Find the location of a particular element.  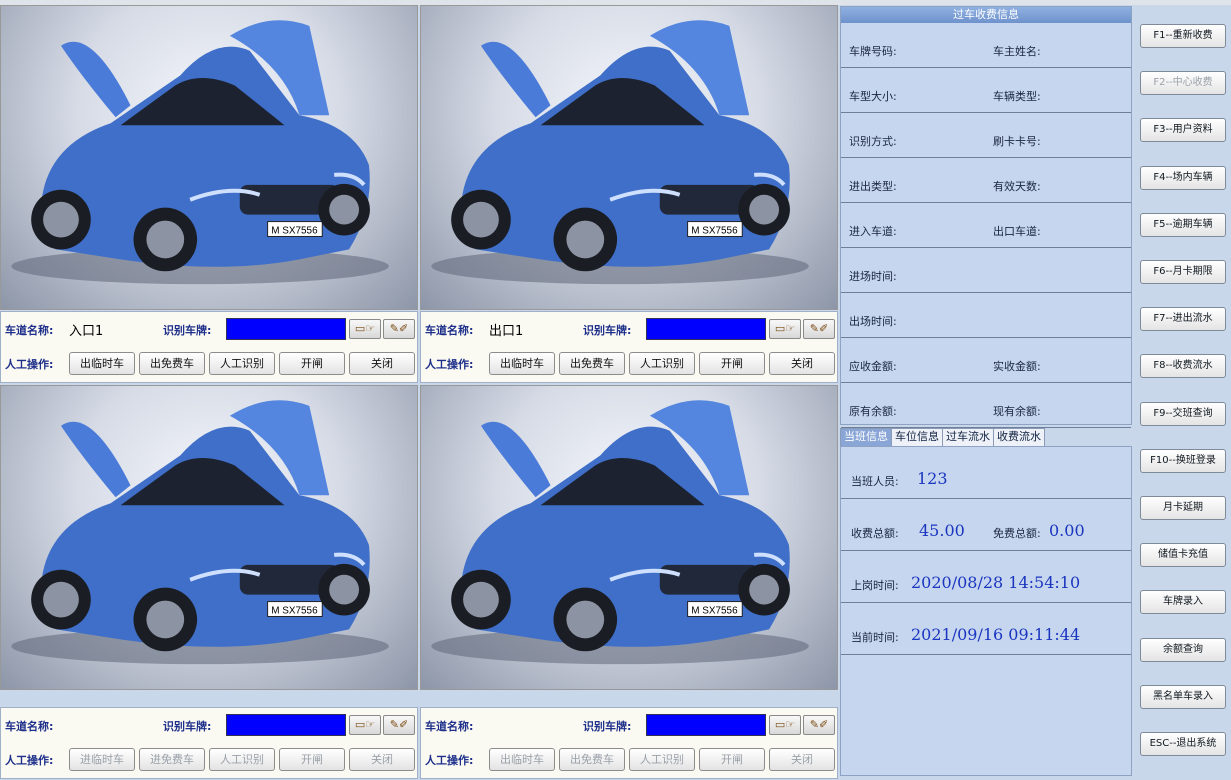

info-row: 车型大小: 车辆类型: is located at coordinates (986, 90).